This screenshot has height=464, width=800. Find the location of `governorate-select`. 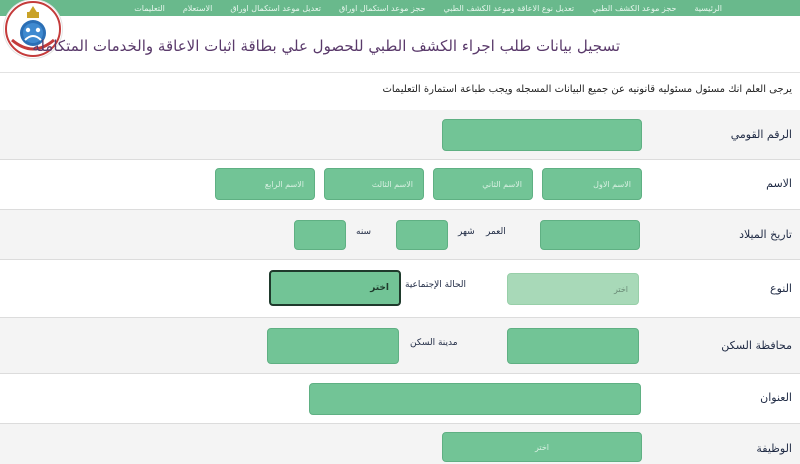

governorate-select is located at coordinates (573, 346).